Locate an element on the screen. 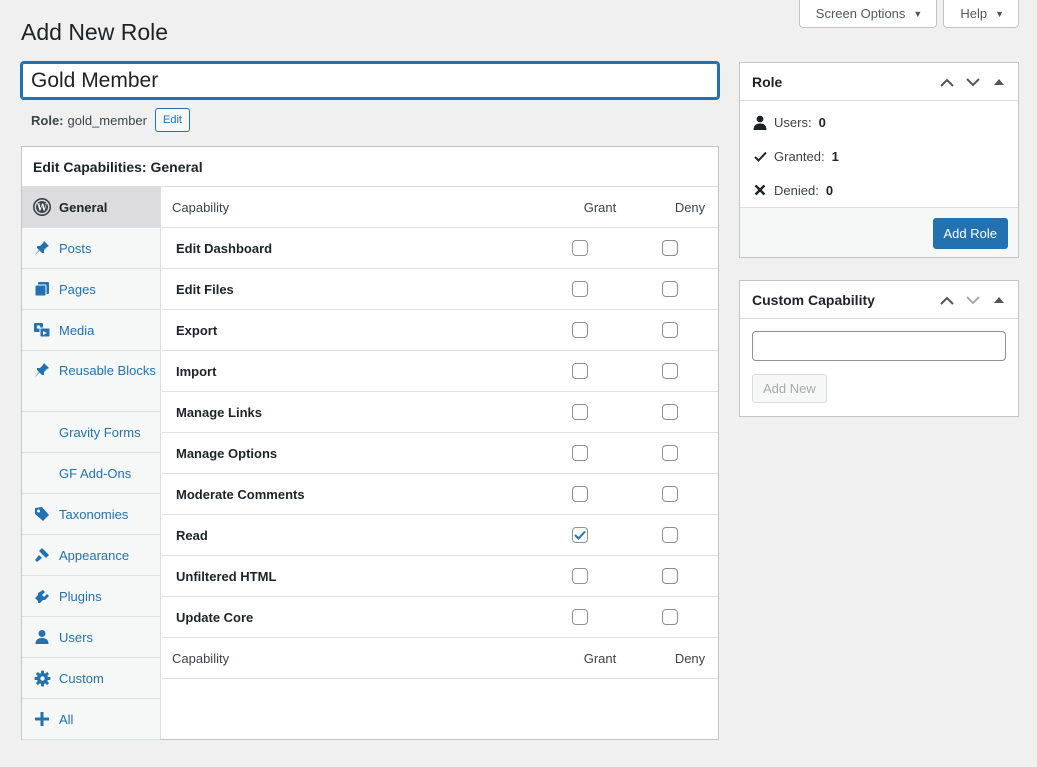 The width and height of the screenshot is (1037, 767). sidebar-item-gravity-forms: Gravity Forms is located at coordinates (91, 432).